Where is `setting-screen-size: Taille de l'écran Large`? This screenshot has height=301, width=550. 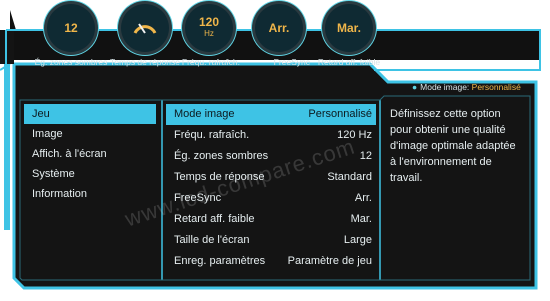
setting-screen-size: Taille de l'écran Large is located at coordinates (271, 240).